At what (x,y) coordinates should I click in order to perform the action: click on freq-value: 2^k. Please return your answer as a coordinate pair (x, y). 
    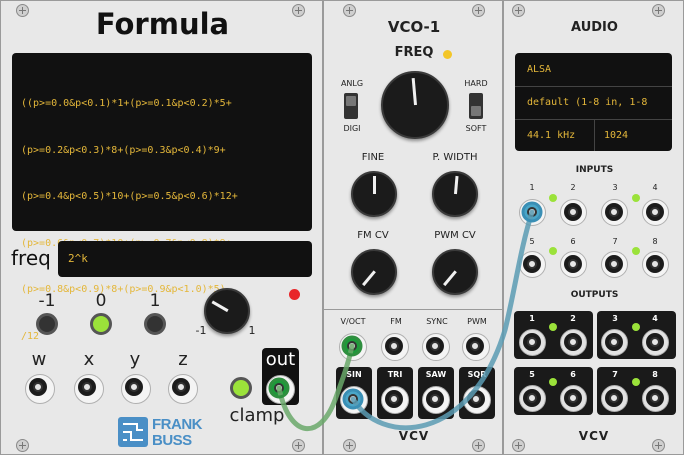
    Looking at the image, I should click on (78, 258).